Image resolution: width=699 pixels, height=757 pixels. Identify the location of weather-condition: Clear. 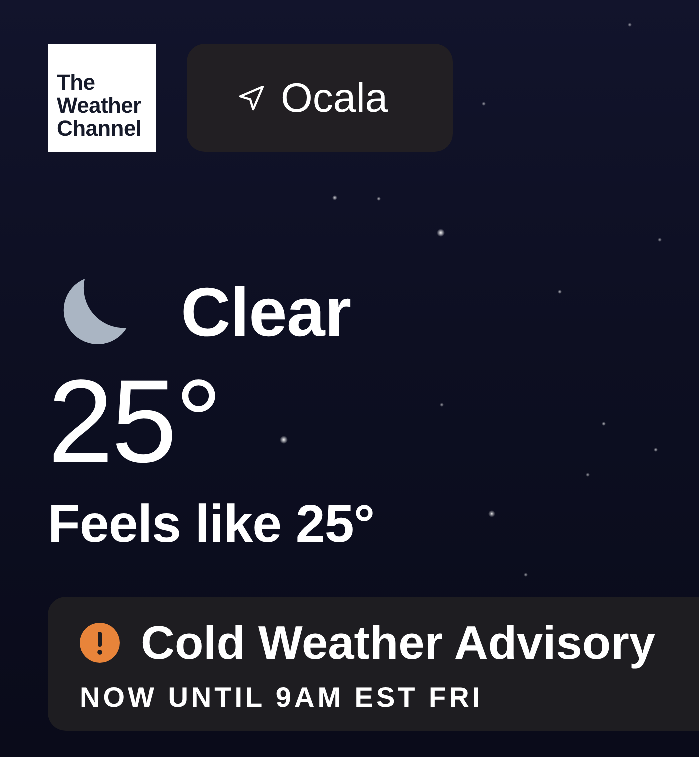
(266, 313).